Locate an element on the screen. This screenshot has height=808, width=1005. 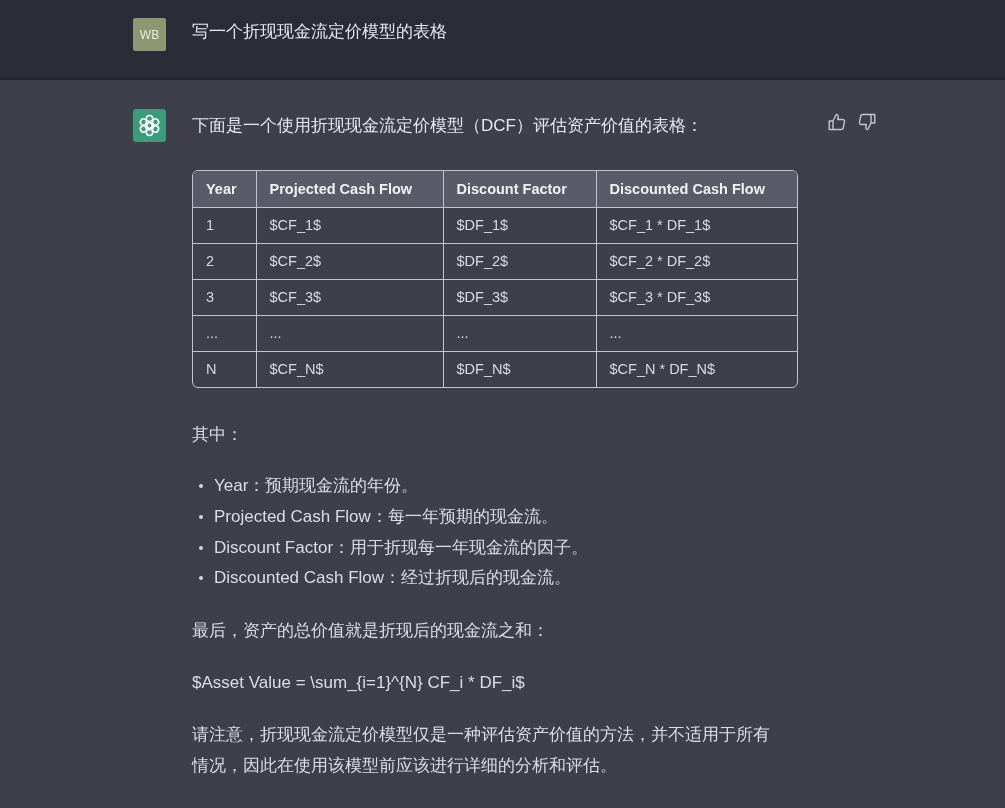
rosette-icon is located at coordinates (149, 125).